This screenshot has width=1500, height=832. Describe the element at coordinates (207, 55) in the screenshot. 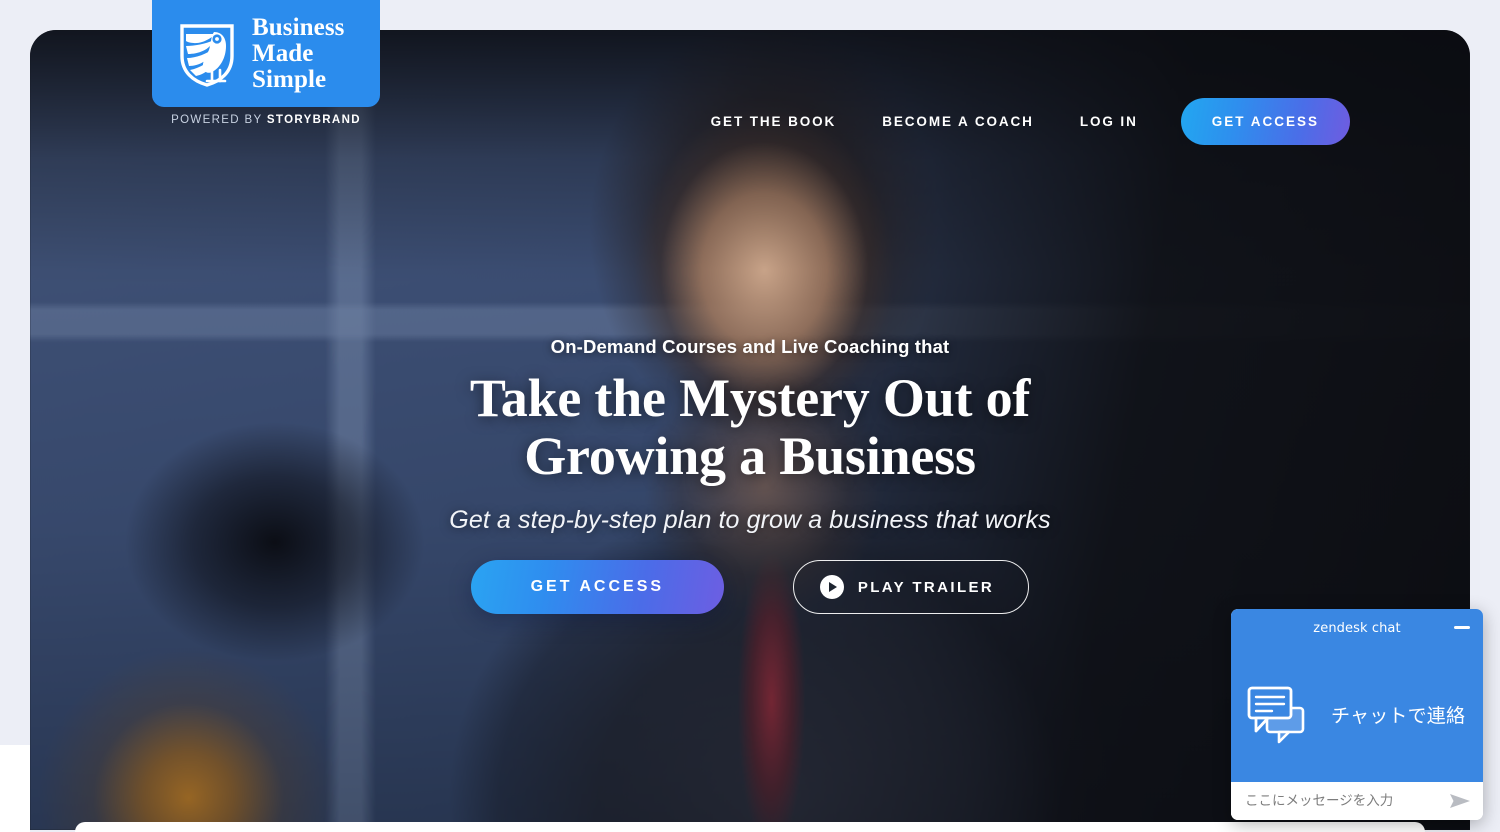

I see `owl-shield-icon` at that location.